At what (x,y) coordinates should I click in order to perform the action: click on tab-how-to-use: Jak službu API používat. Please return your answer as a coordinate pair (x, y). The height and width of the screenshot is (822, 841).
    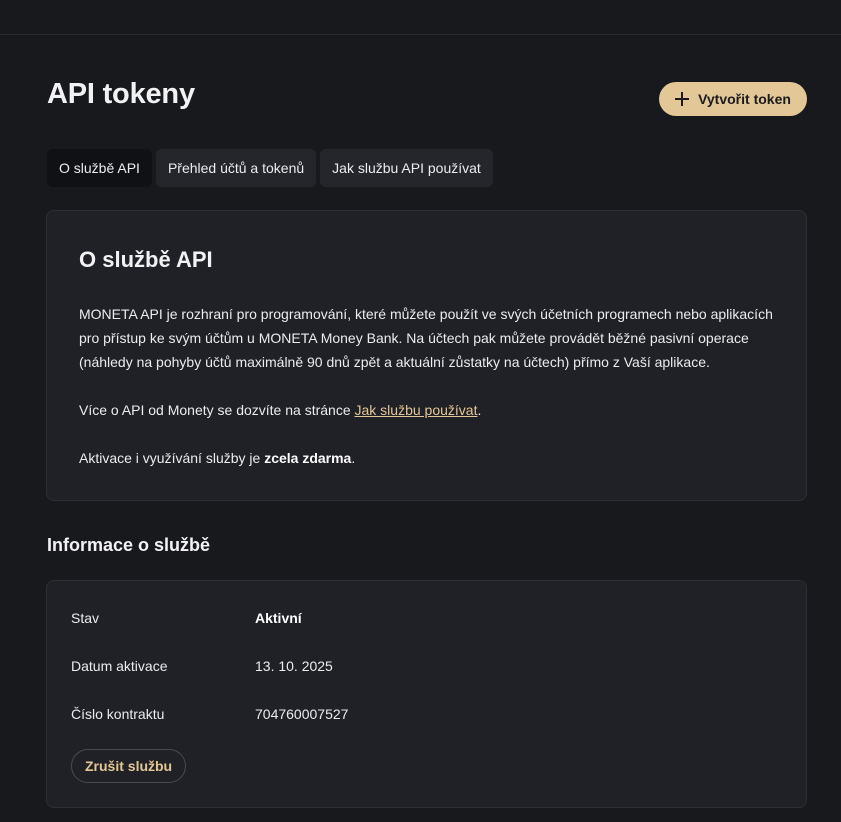
    Looking at the image, I should click on (406, 168).